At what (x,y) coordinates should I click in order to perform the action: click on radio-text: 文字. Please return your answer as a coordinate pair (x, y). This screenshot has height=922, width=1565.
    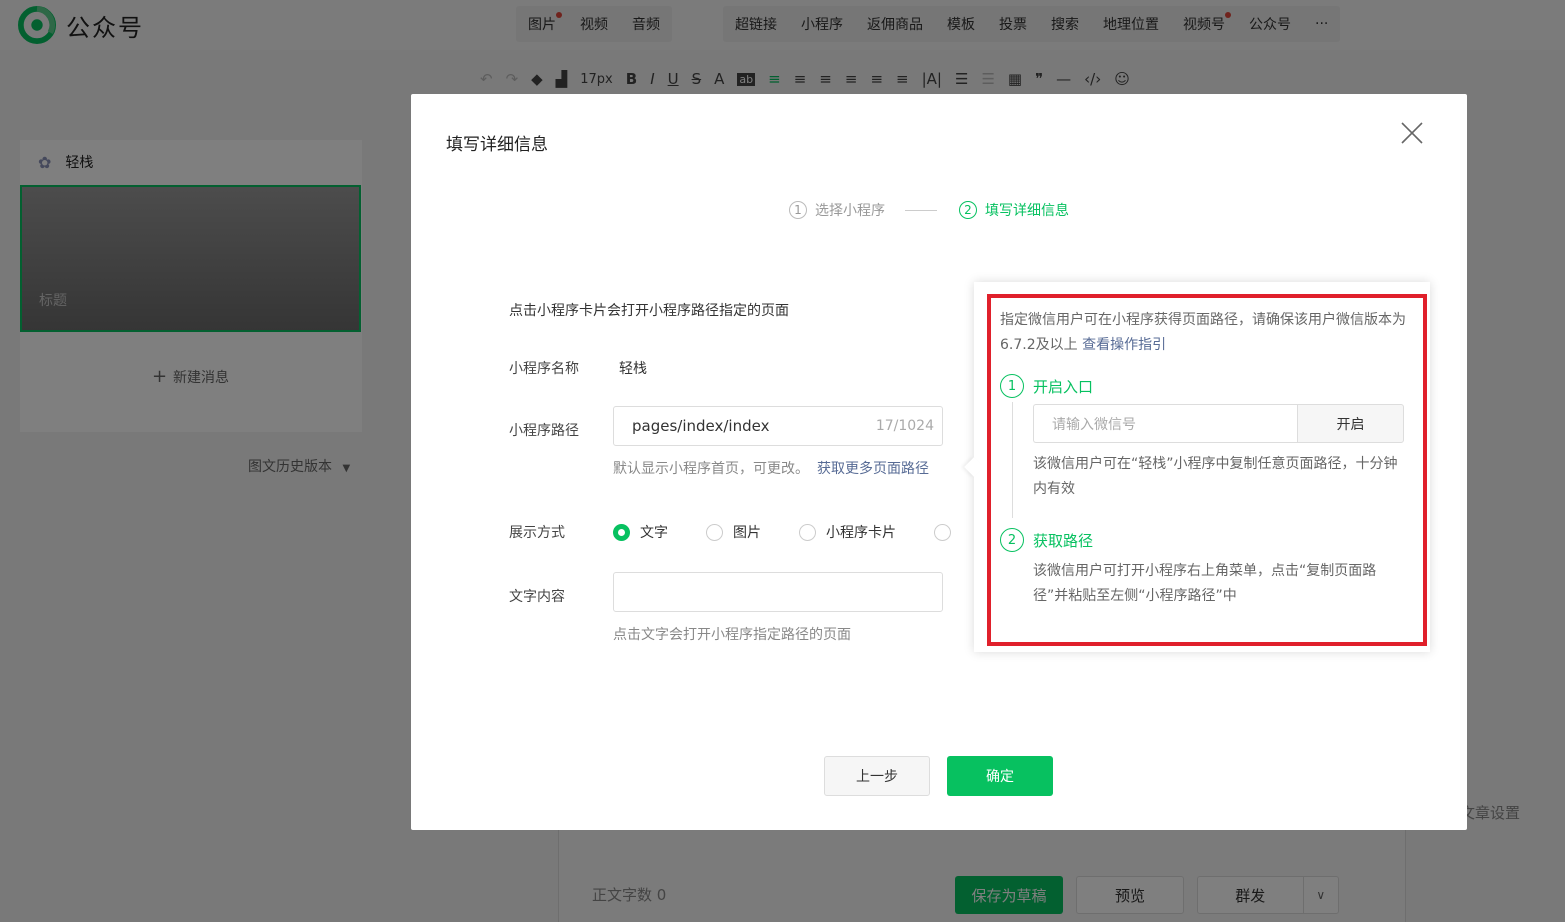
    Looking at the image, I should click on (640, 532).